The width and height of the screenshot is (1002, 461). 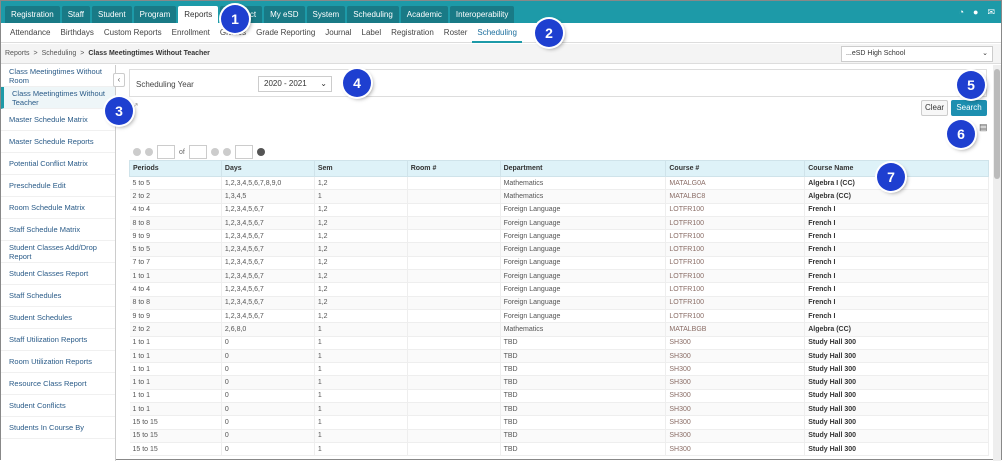 I want to click on subnav-item-attendance: Attendance, so click(x=30, y=33).